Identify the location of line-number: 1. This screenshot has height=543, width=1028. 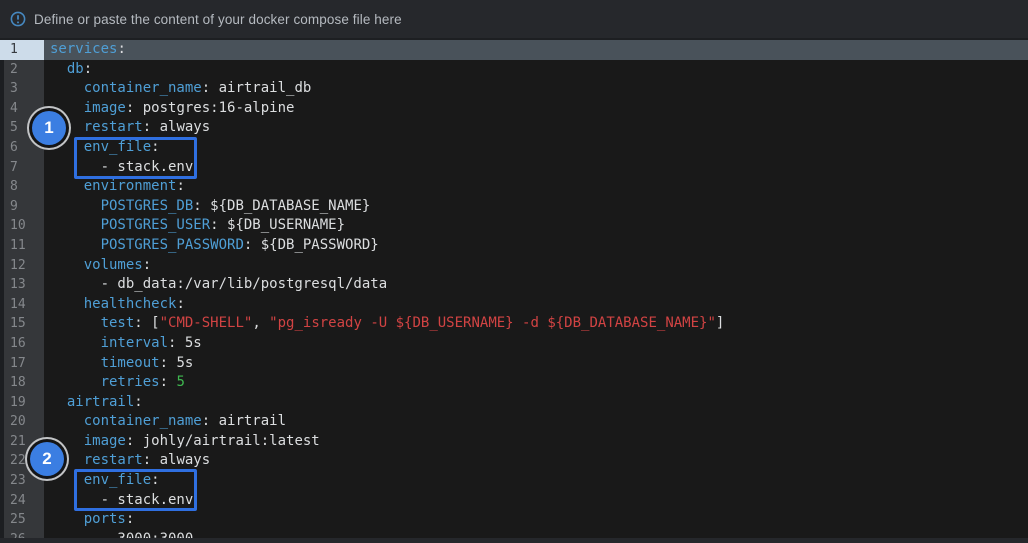
(22, 50).